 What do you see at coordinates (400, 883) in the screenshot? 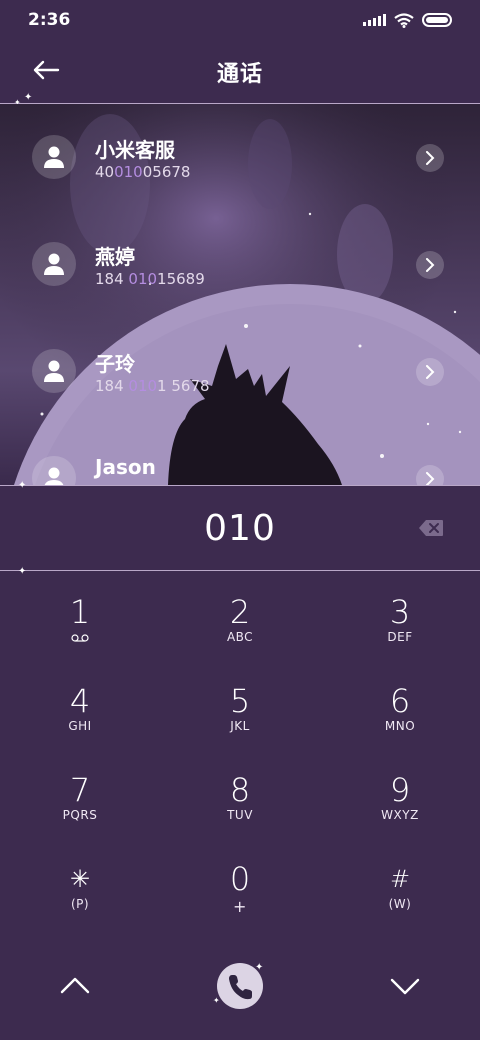
I see `key-hash: # (W)` at bounding box center [400, 883].